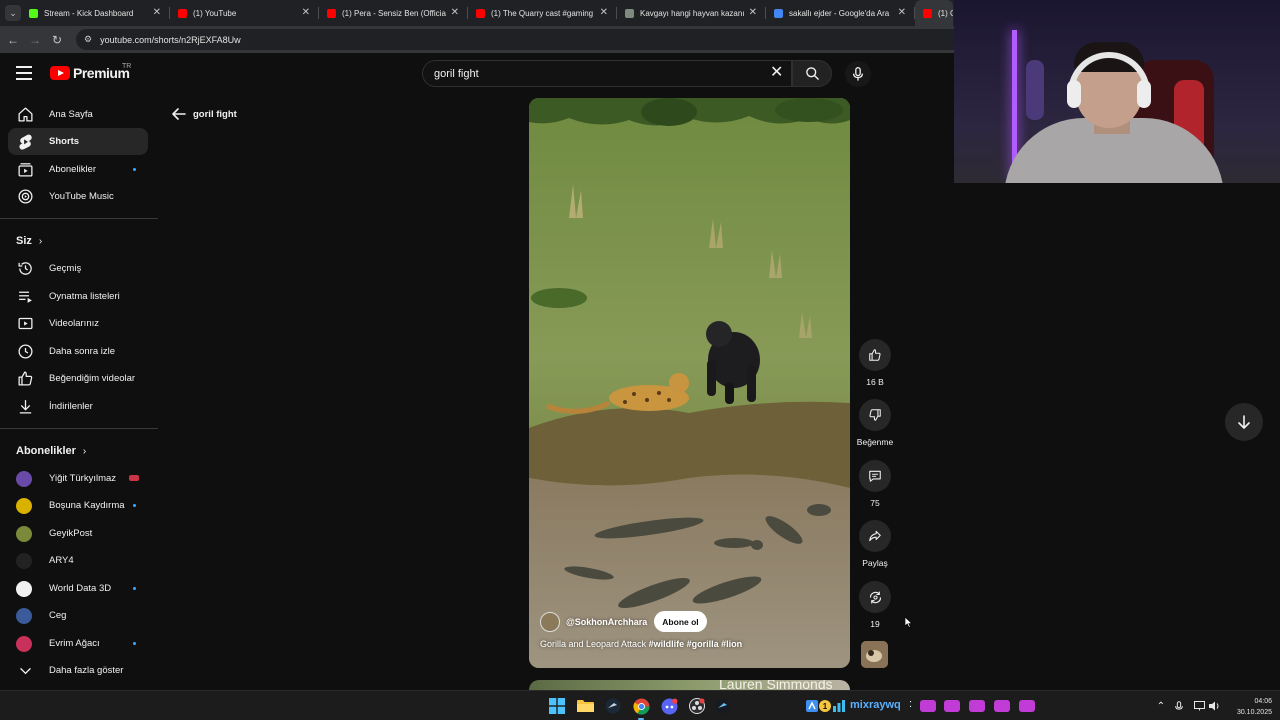 The image size is (1280, 720). I want to click on dislike-button, so click(875, 415).